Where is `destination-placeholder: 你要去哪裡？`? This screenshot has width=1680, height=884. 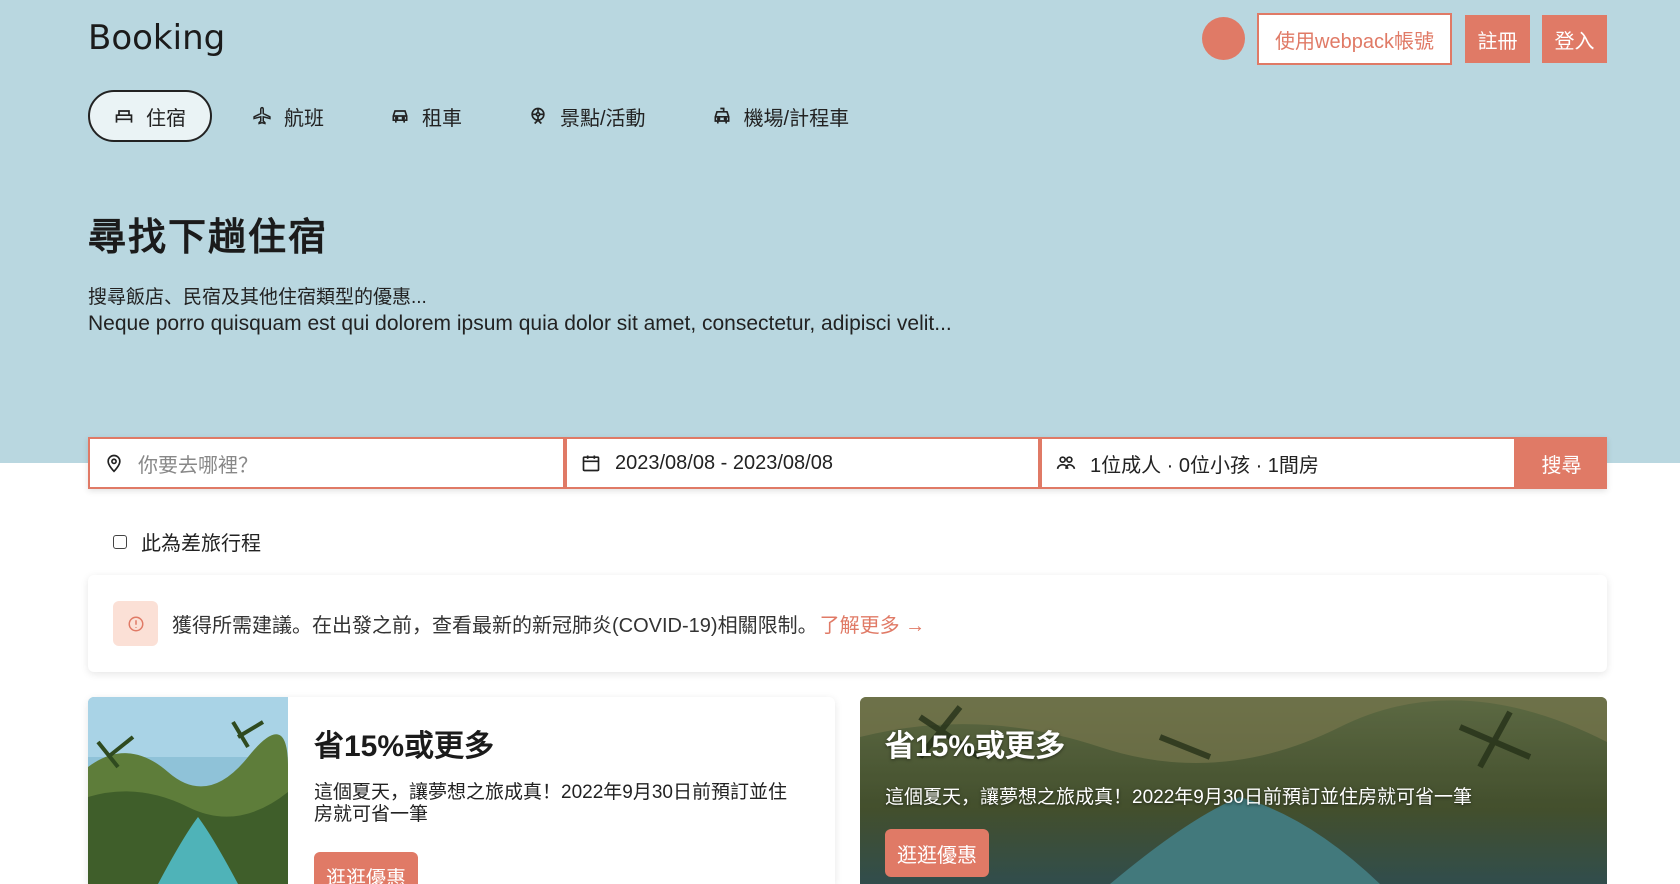 destination-placeholder: 你要去哪裡？ is located at coordinates (198, 465).